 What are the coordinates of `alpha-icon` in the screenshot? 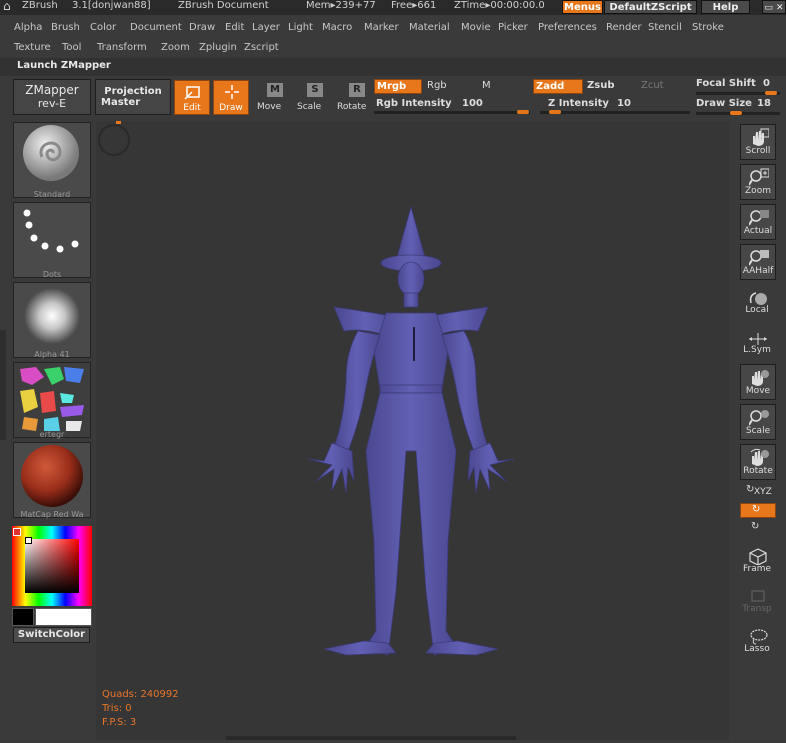 It's located at (52, 316).